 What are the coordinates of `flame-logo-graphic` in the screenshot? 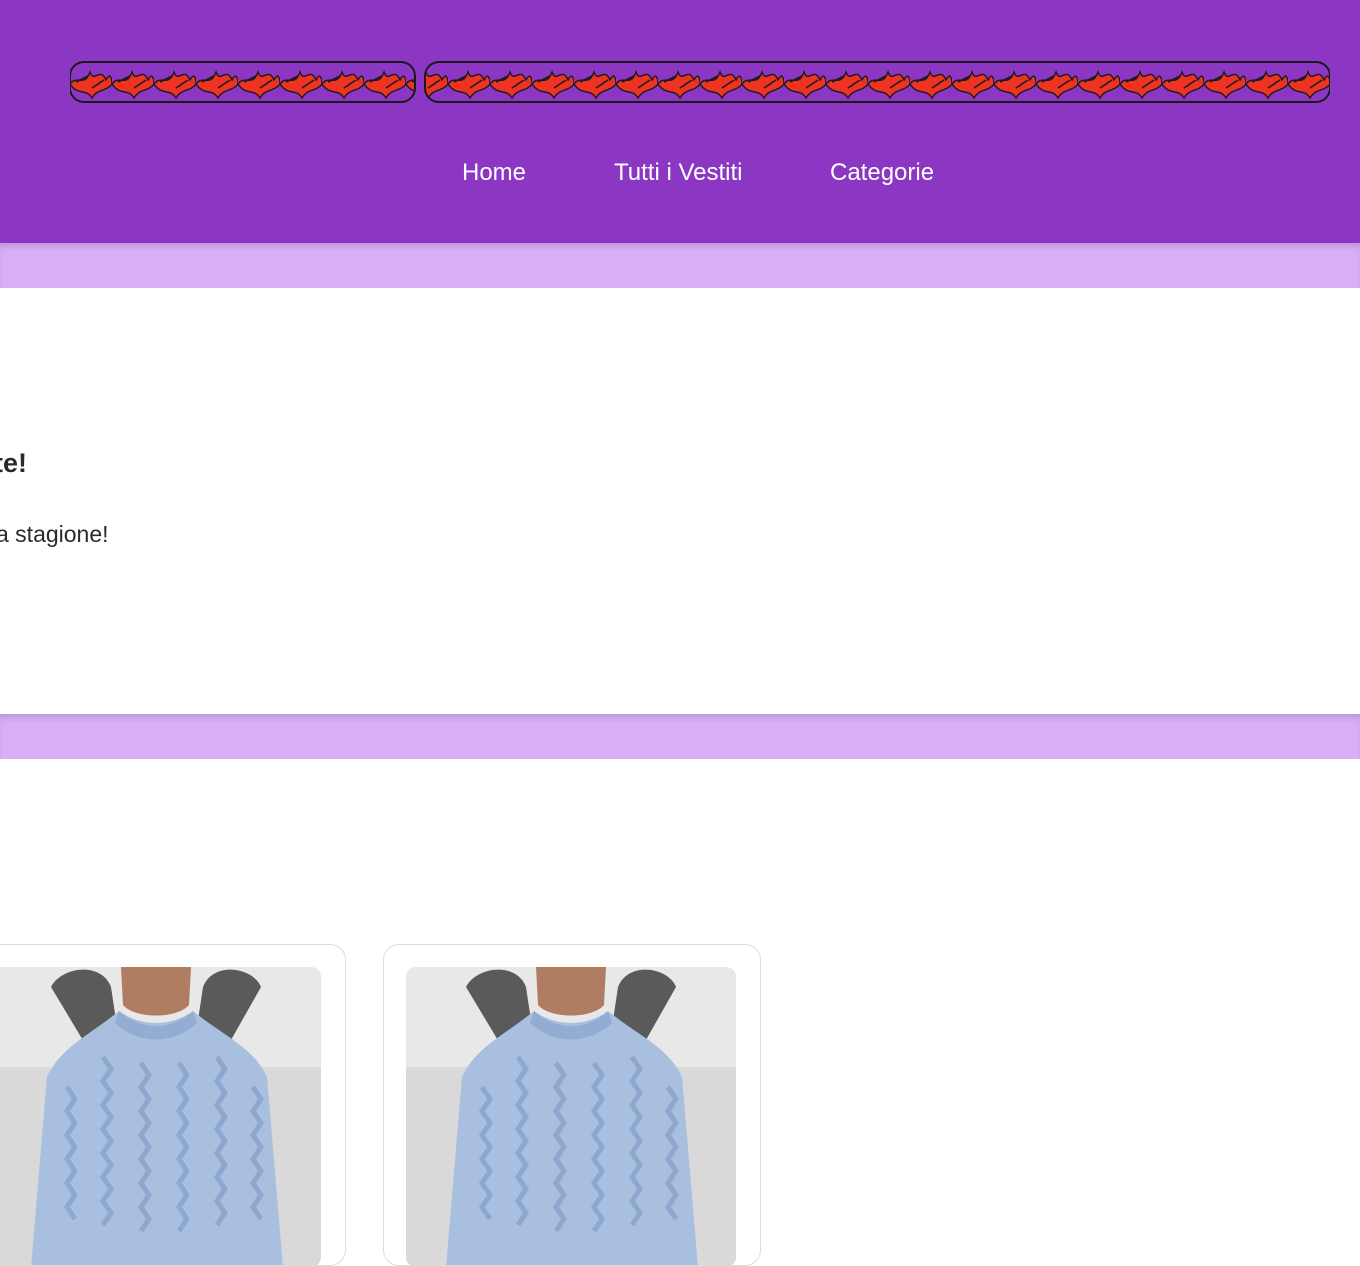 It's located at (700, 82).